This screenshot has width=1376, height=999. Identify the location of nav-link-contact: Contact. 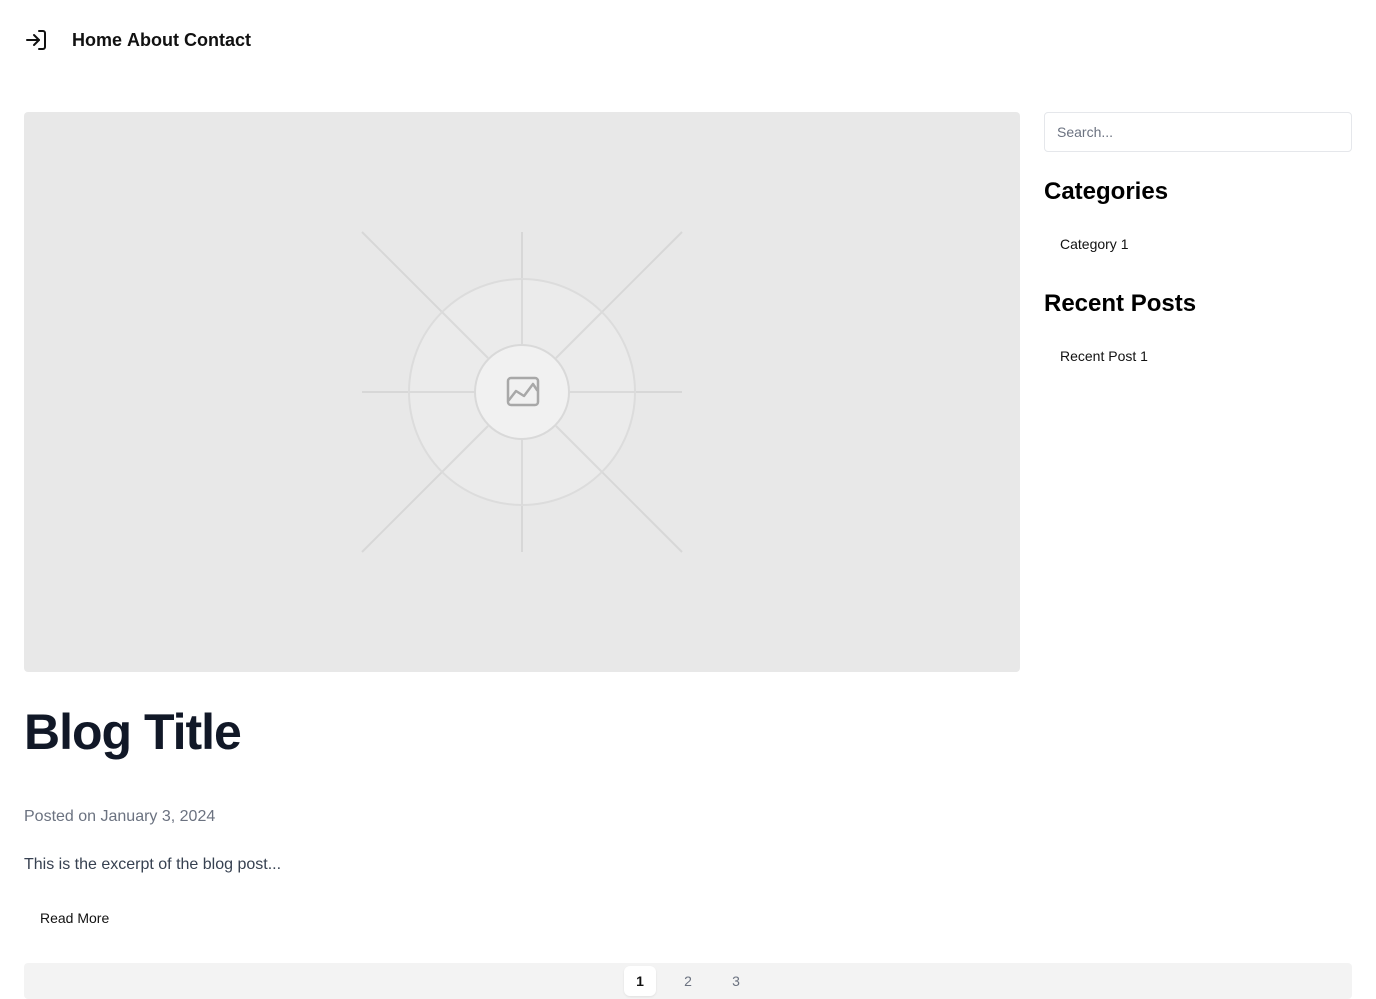
(217, 40).